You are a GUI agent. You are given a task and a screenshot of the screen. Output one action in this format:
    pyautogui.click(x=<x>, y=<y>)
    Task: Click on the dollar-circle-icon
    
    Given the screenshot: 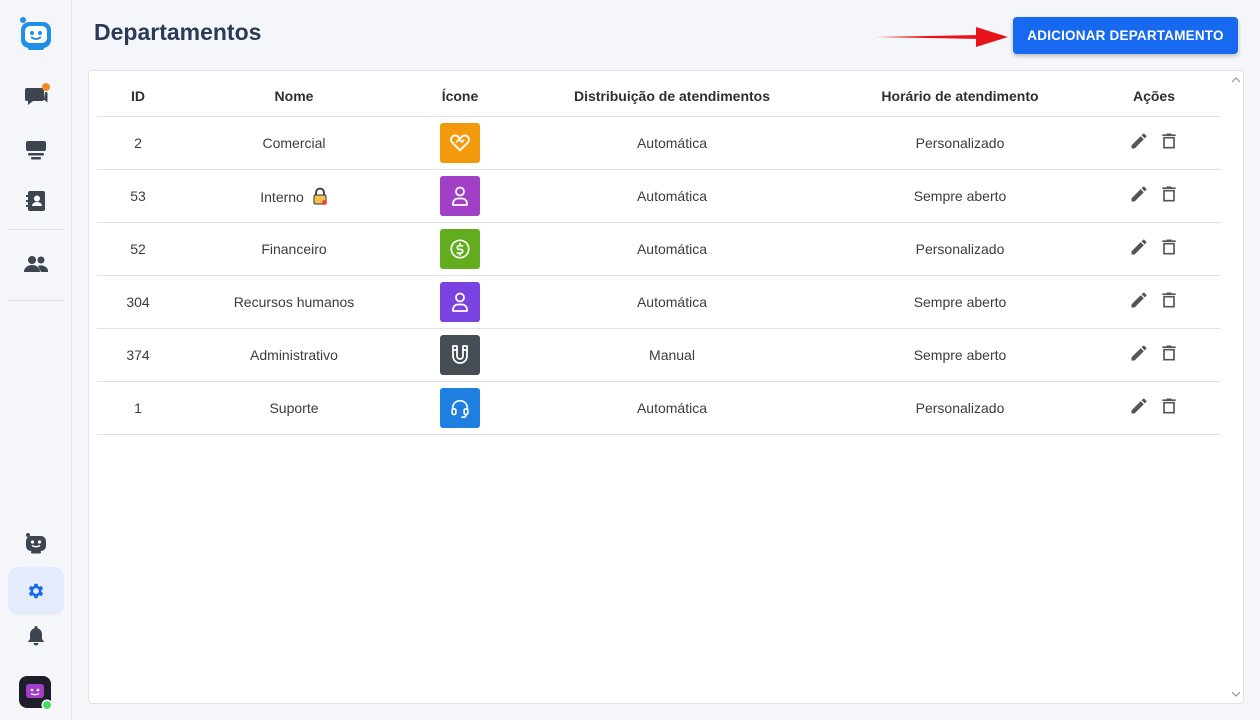 What is the action you would take?
    pyautogui.click(x=460, y=248)
    